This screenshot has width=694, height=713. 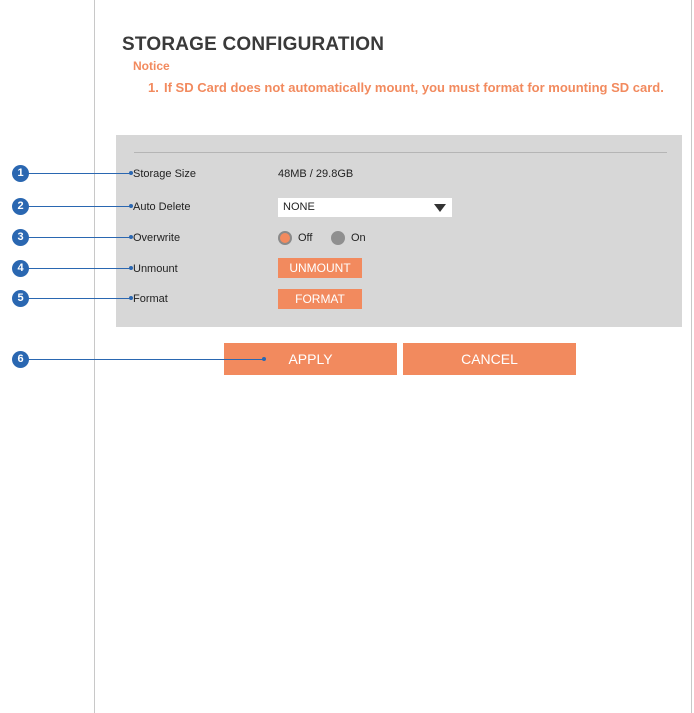 What do you see at coordinates (157, 238) in the screenshot?
I see `overwrite-label: Overwrite` at bounding box center [157, 238].